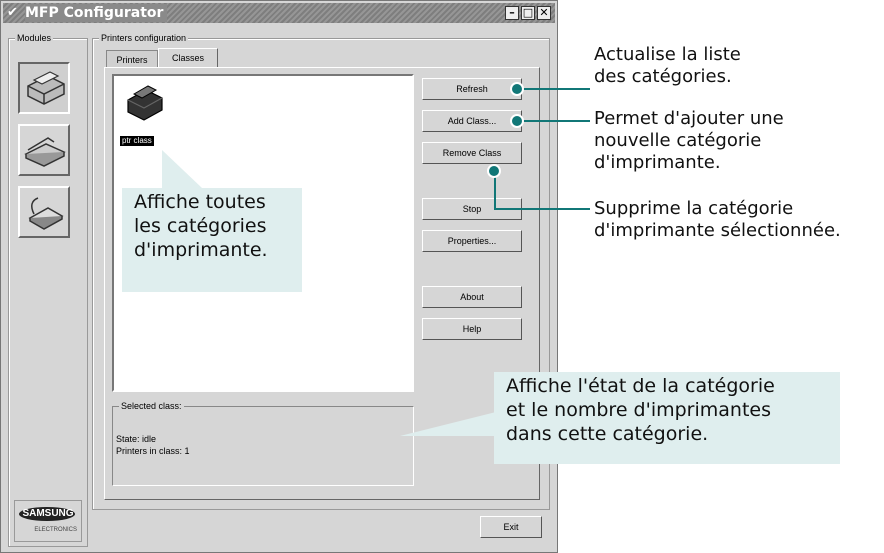 The height and width of the screenshot is (553, 884). Describe the element at coordinates (96, 13) in the screenshot. I see `window-title: MFP Configurator` at that location.